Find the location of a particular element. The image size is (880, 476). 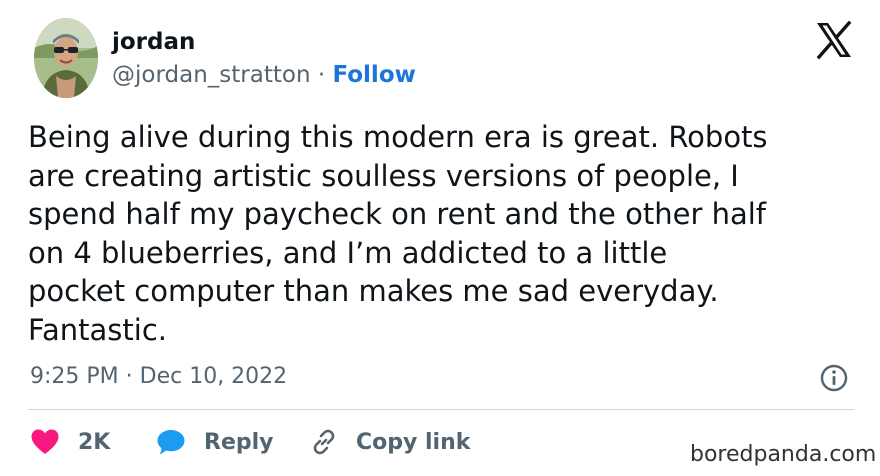

reply-button: Reply is located at coordinates (215, 442).